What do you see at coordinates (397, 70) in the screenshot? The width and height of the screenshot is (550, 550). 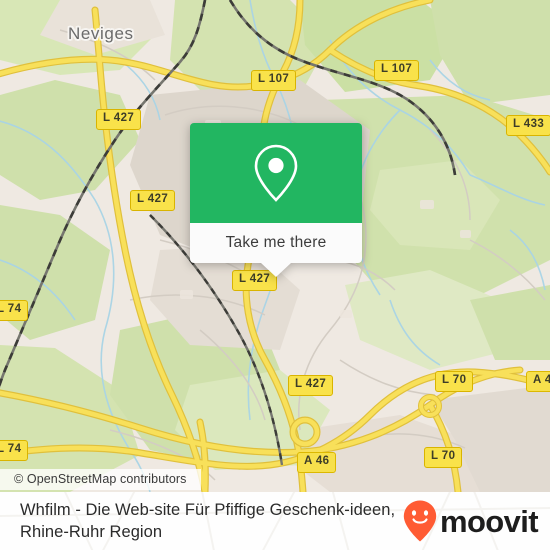 I see `road-shield-l107-b: L 107` at bounding box center [397, 70].